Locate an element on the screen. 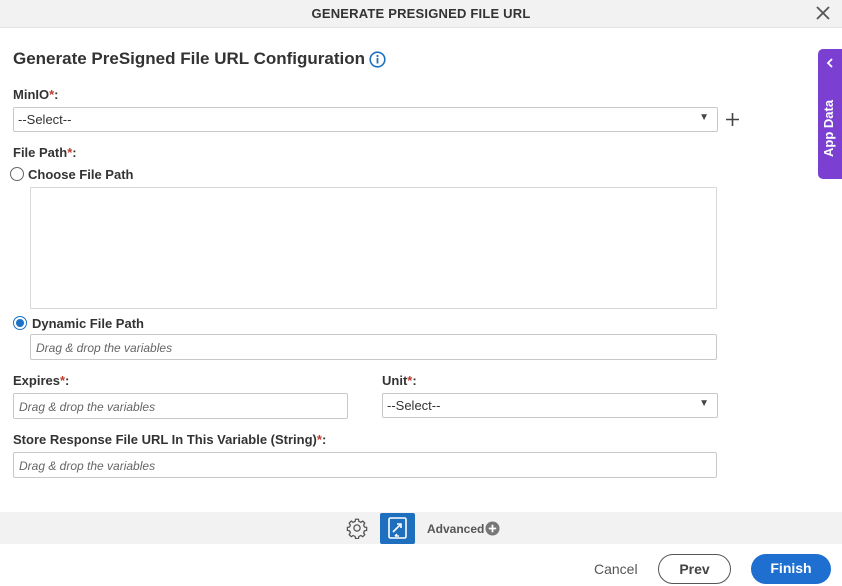  unit-select: --Select-- ▼ is located at coordinates (550, 405).